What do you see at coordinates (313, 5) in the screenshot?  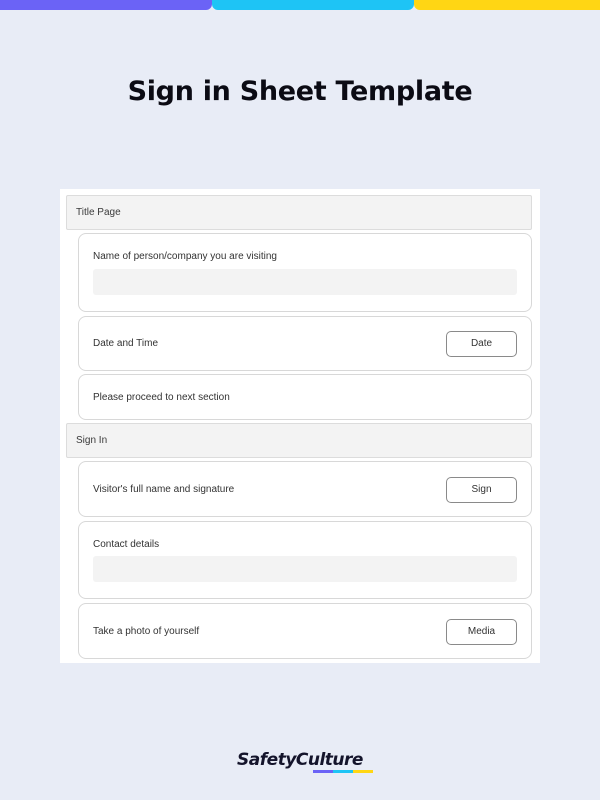 I see `accent-bar-cyan` at bounding box center [313, 5].